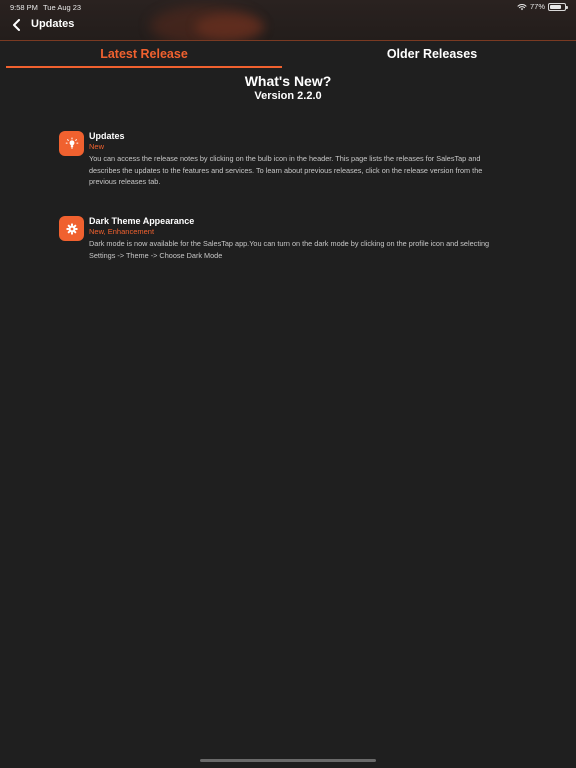 This screenshot has width=576, height=768. Describe the element at coordinates (71, 143) in the screenshot. I see `bulb-icon` at that location.